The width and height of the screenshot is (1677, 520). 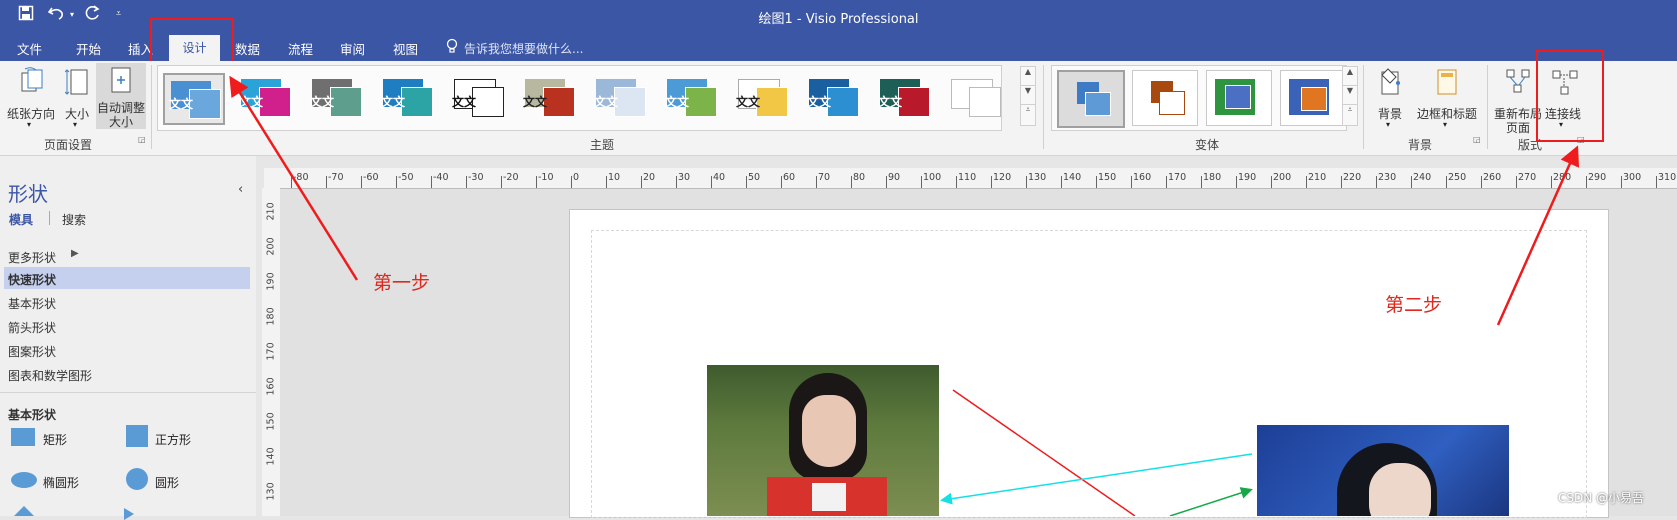 I want to click on connector-line-cyan, so click(x=1096, y=479).